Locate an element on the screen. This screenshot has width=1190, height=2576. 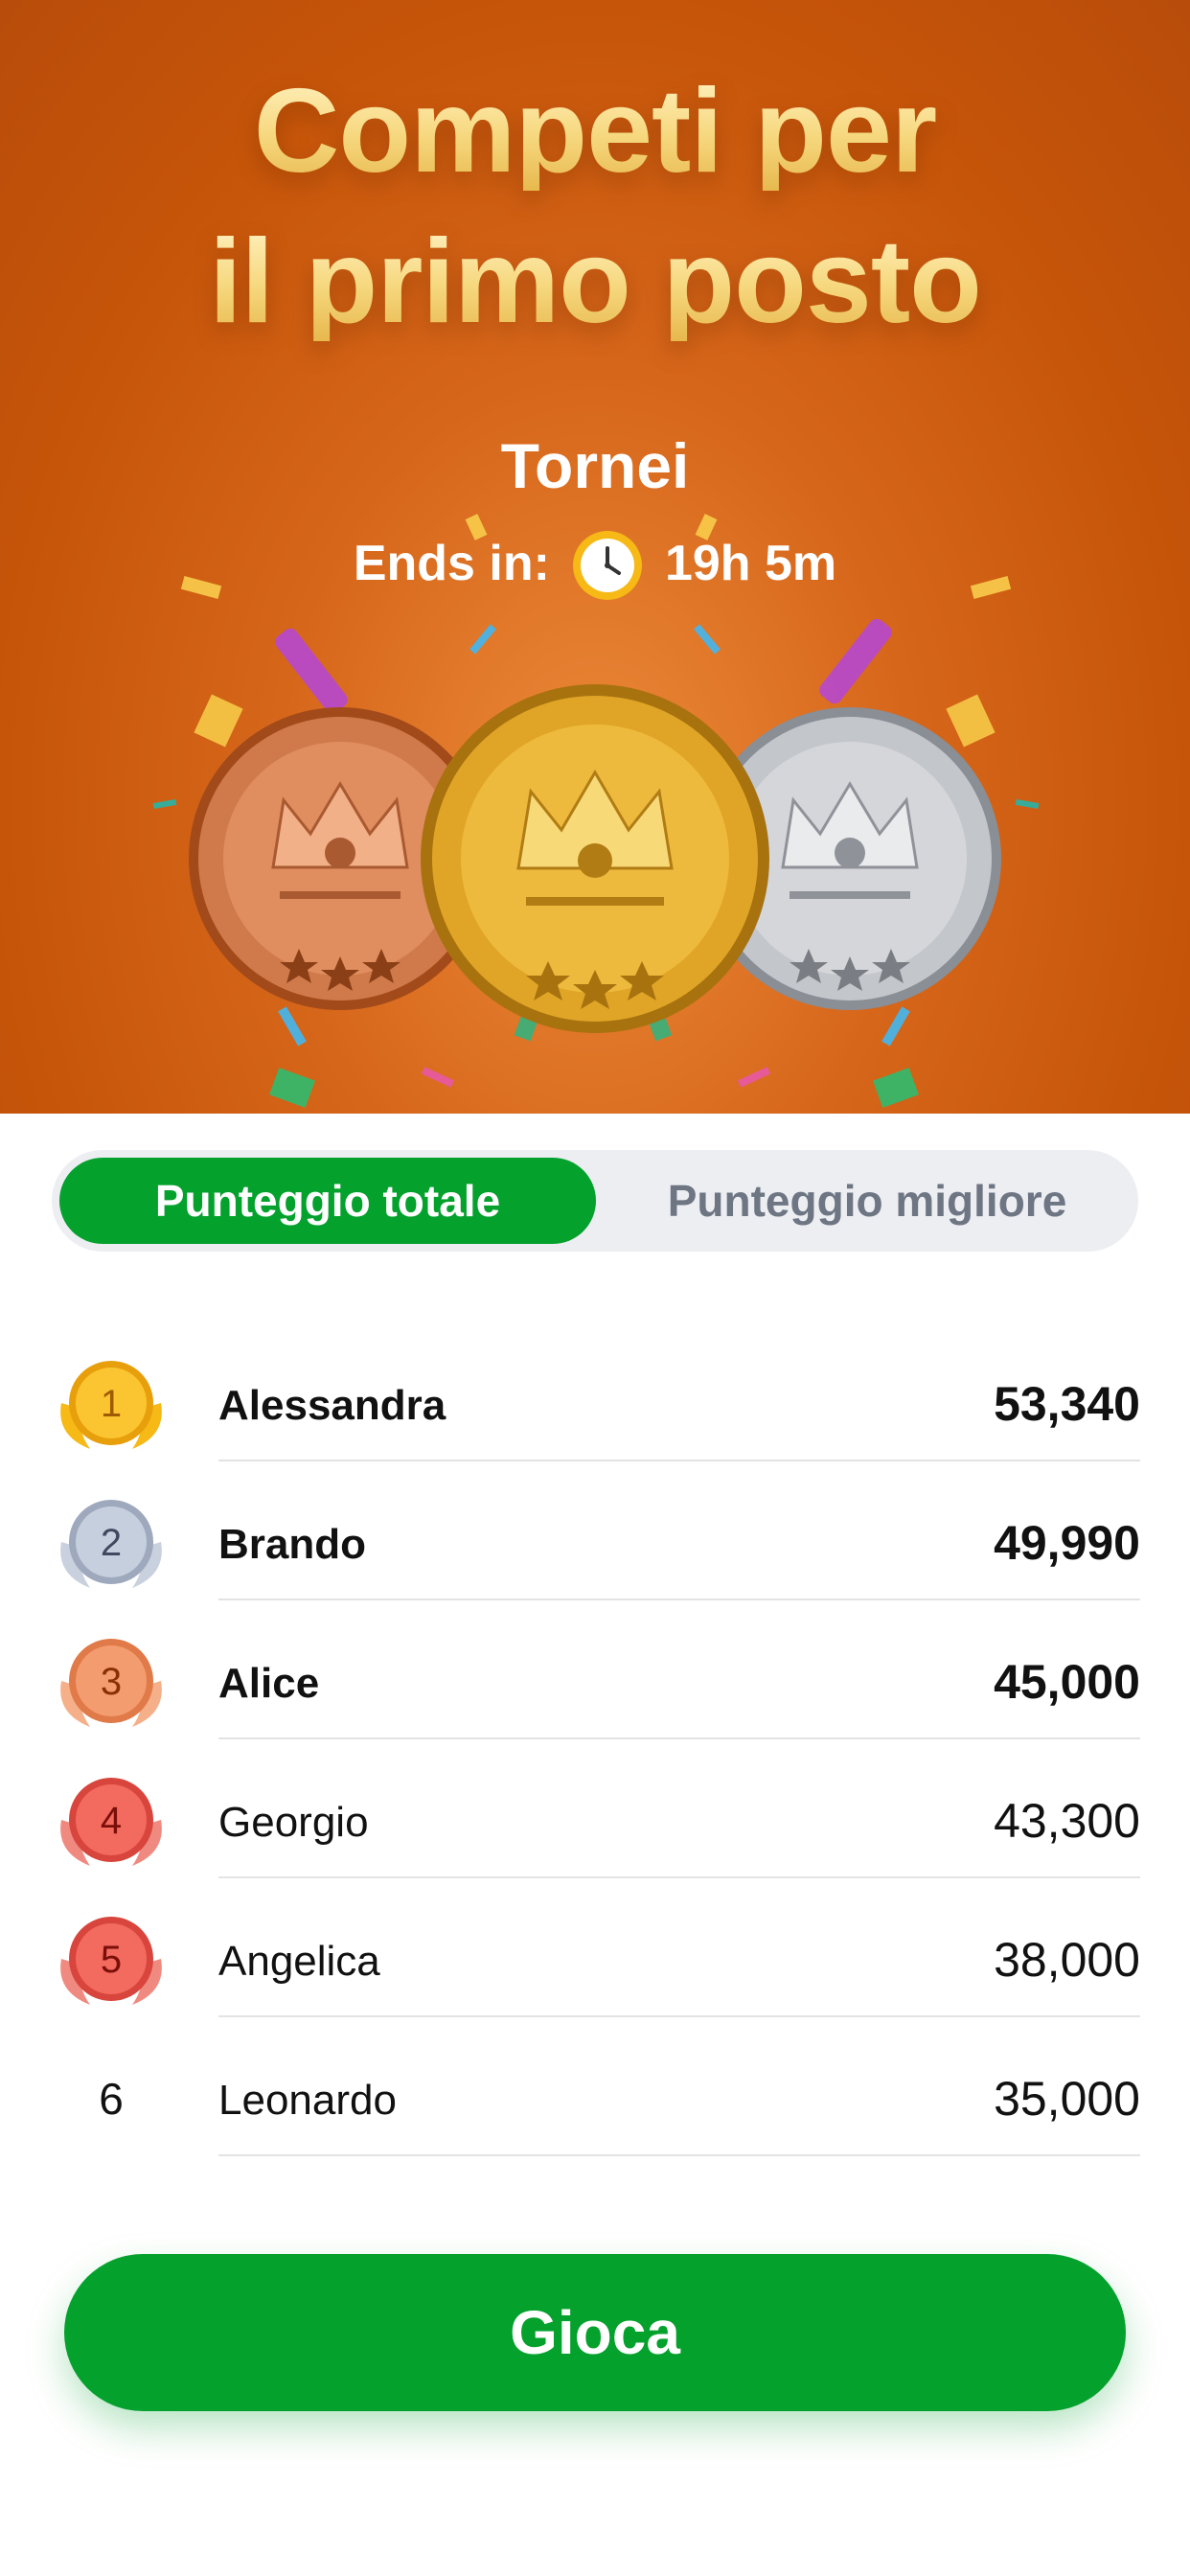
headline-line-2: il primo posto is located at coordinates (595, 281).